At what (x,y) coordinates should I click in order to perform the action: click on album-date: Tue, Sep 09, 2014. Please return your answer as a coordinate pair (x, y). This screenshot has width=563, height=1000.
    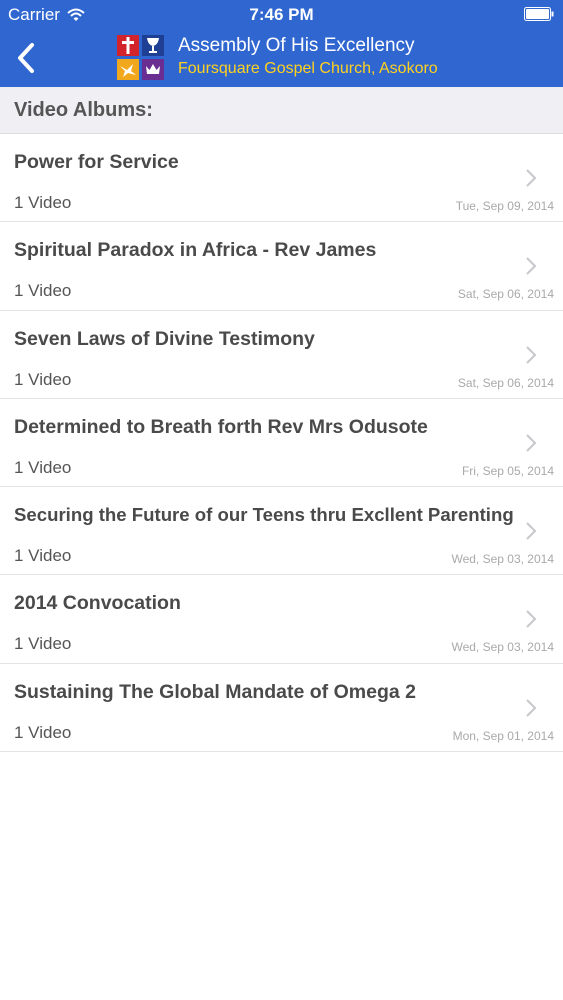
    Looking at the image, I should click on (504, 206).